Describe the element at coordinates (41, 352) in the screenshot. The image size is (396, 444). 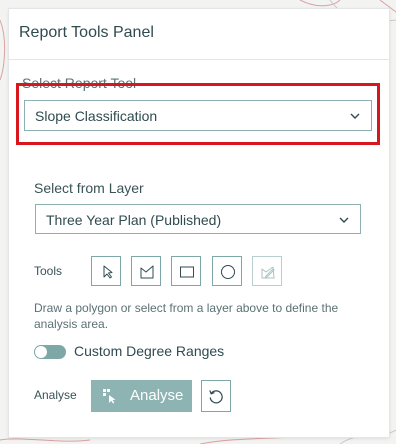
I see `toggle-knob` at that location.